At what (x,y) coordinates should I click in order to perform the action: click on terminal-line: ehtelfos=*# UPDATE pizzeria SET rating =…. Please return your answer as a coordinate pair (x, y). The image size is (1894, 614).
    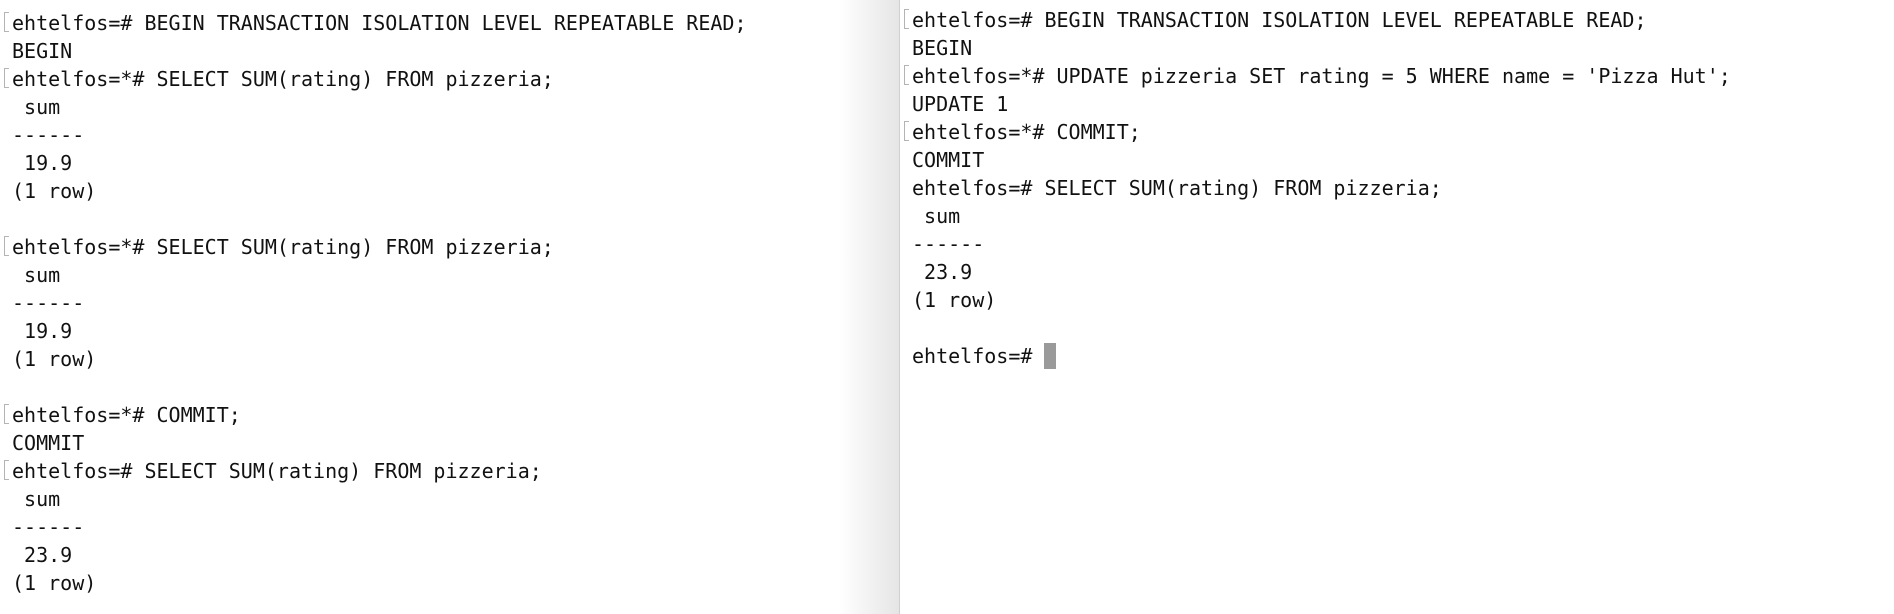
    Looking at the image, I should click on (1317, 76).